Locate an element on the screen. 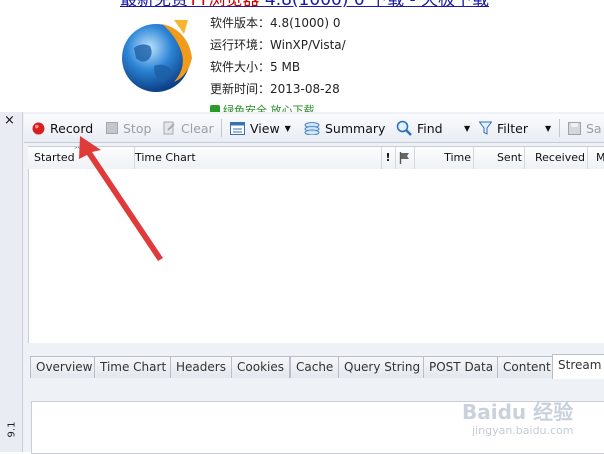 The height and width of the screenshot is (454, 604). summary-label: Summary is located at coordinates (355, 128).